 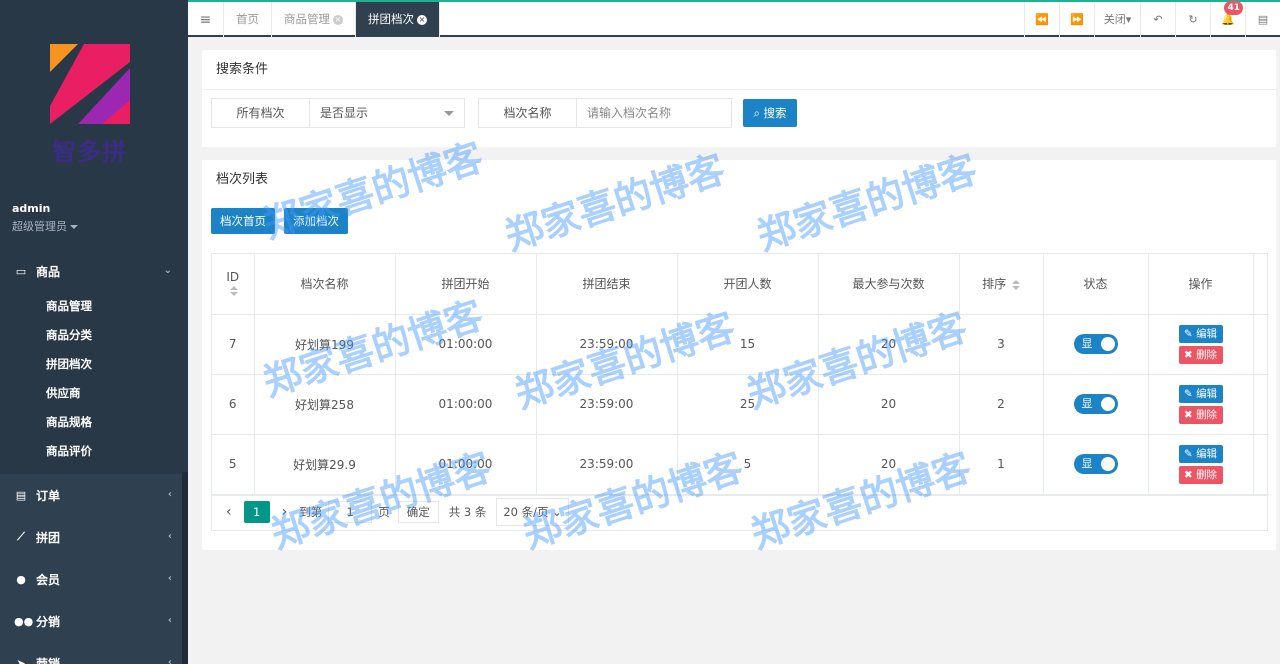 What do you see at coordinates (526, 511) in the screenshot?
I see `page-size-value: 20 条/页` at bounding box center [526, 511].